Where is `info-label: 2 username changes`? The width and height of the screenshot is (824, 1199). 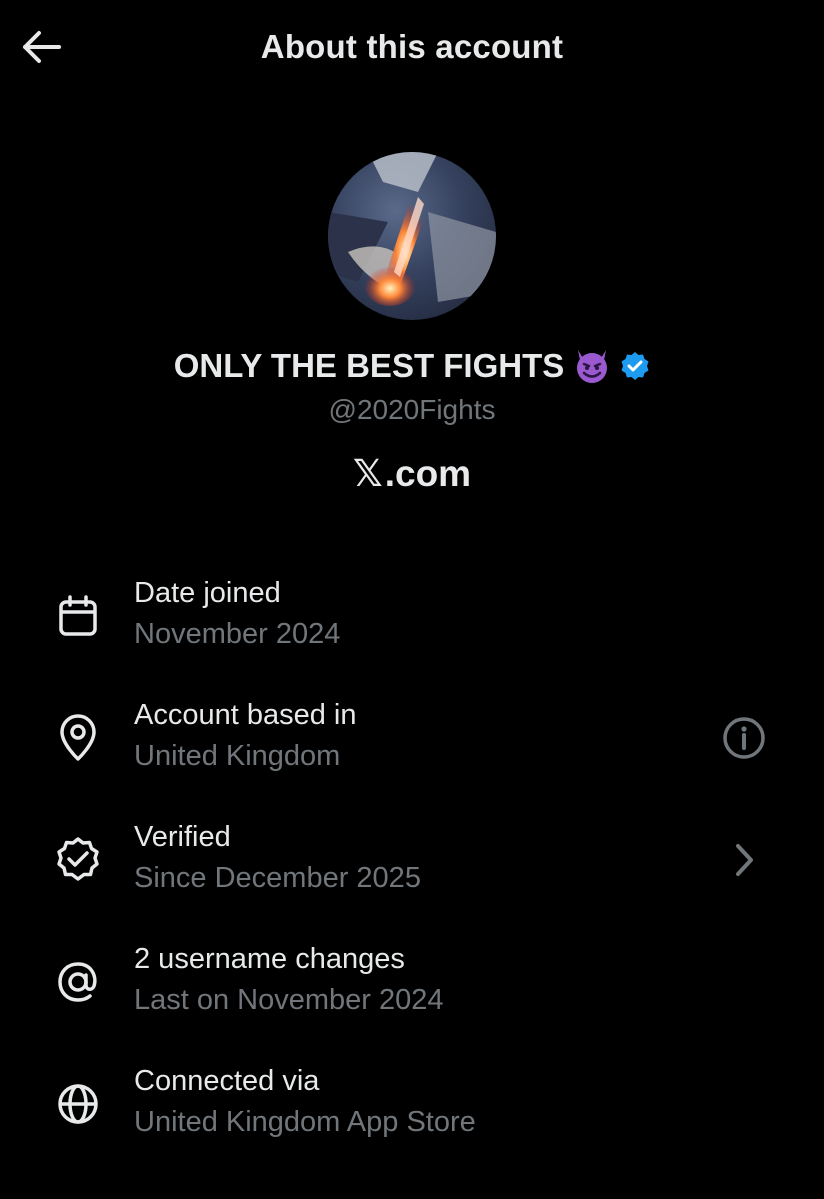 info-label: 2 username changes is located at coordinates (269, 959).